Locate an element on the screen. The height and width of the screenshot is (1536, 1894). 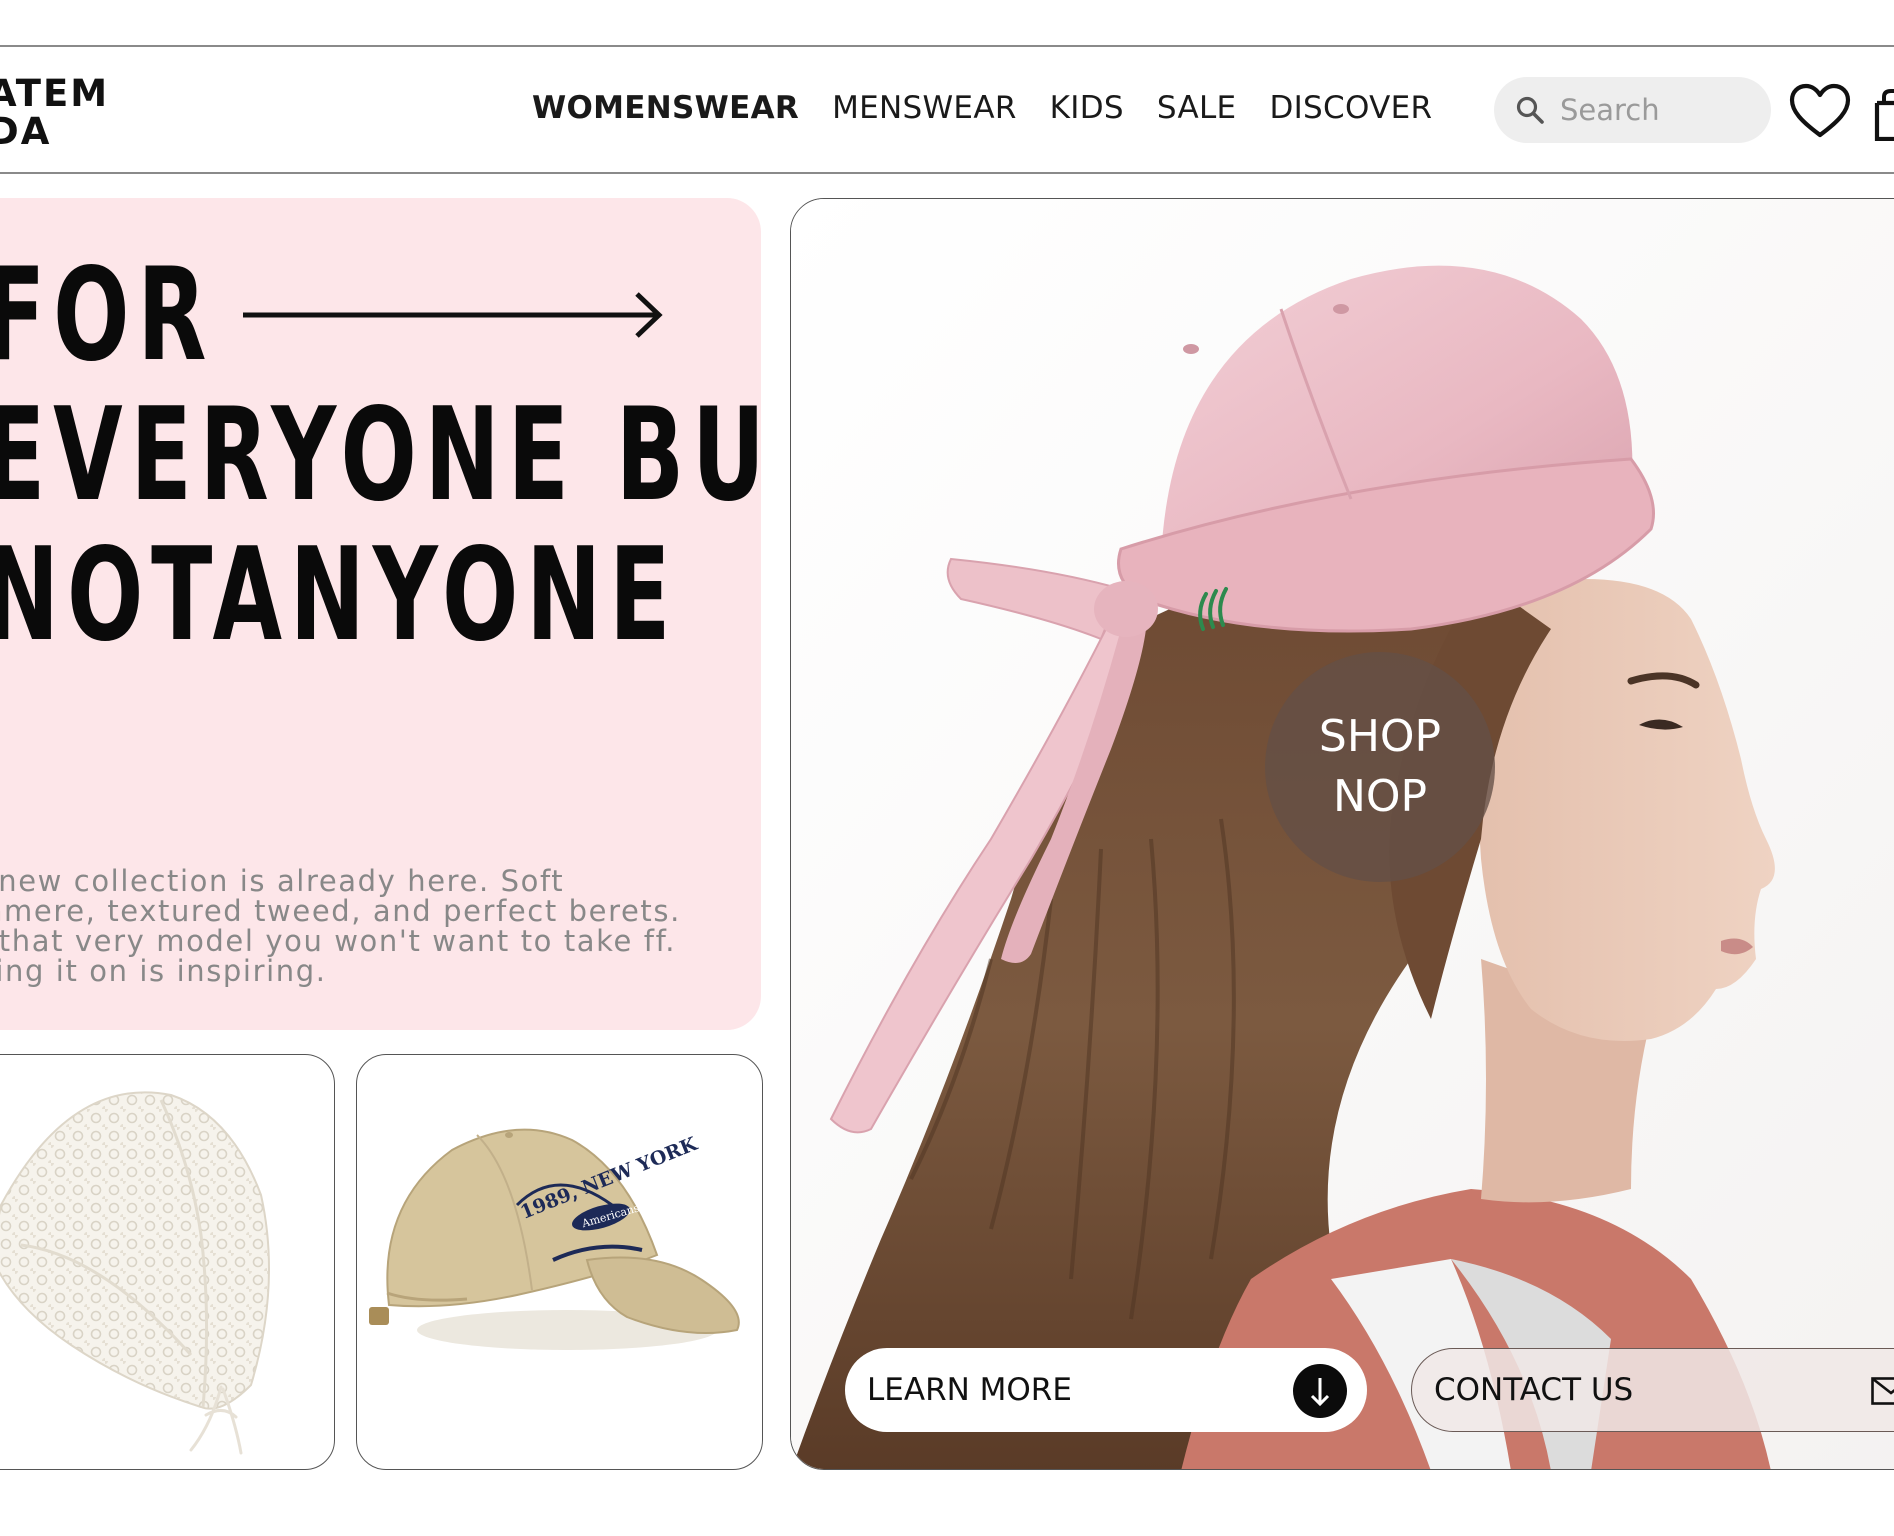
learn-more-label: LEARN MORE is located at coordinates (969, 1390).